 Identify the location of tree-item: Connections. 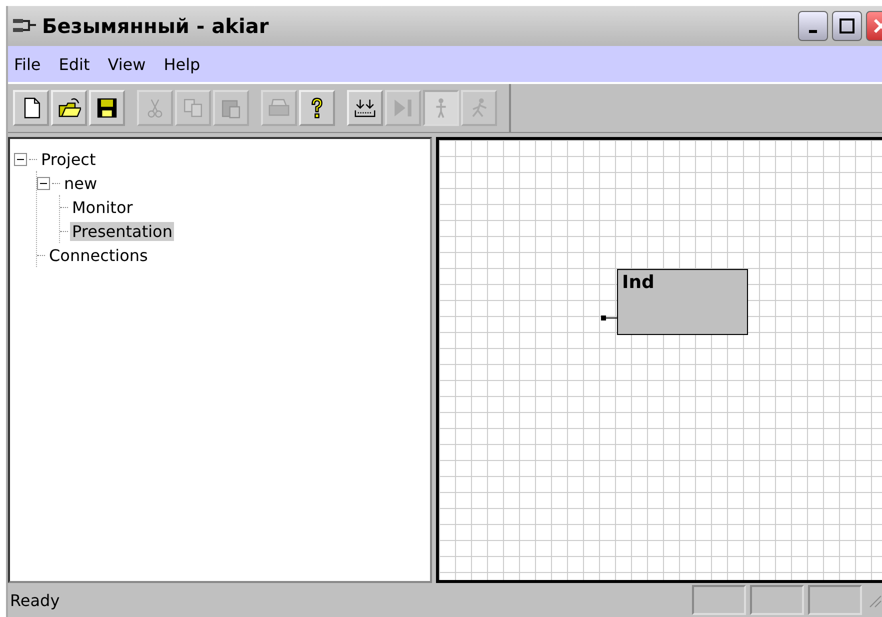
(98, 255).